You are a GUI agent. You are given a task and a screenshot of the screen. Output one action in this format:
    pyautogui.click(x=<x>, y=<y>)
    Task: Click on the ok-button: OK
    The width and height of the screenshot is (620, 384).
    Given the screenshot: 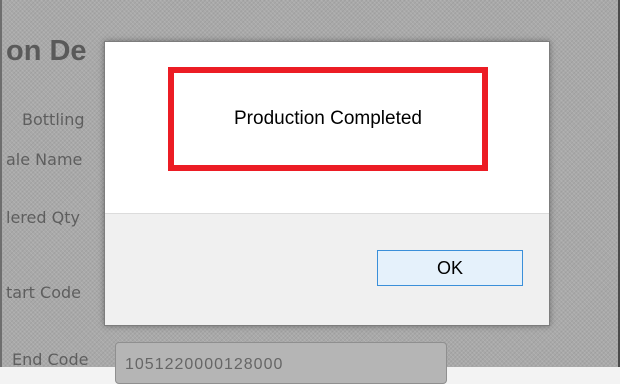 What is the action you would take?
    pyautogui.click(x=450, y=268)
    